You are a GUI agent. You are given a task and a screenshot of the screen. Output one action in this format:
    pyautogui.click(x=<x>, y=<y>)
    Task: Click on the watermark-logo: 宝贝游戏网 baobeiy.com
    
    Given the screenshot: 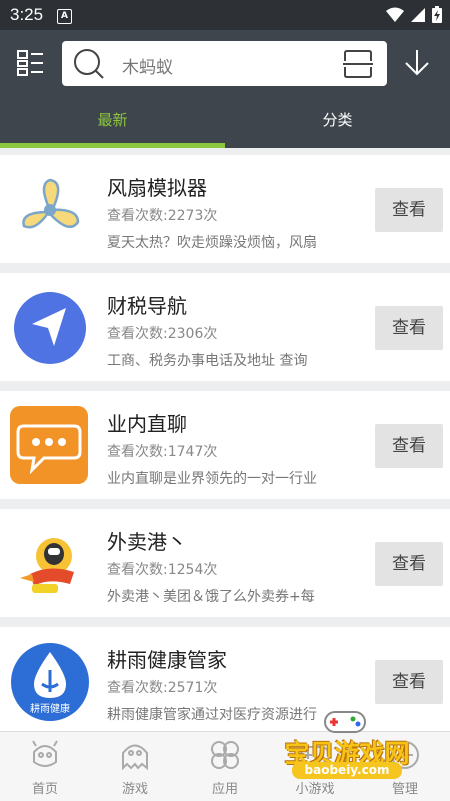 What is the action you would take?
    pyautogui.click(x=352, y=750)
    